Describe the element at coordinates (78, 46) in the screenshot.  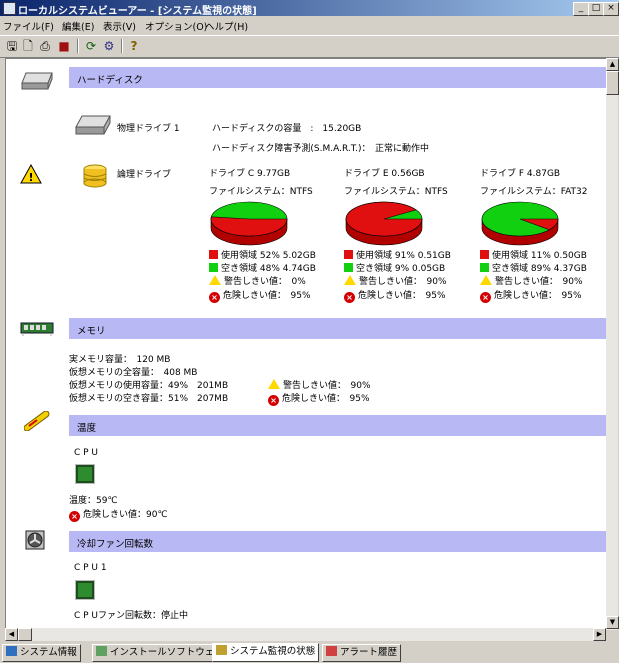
I see `toolbar-separator` at that location.